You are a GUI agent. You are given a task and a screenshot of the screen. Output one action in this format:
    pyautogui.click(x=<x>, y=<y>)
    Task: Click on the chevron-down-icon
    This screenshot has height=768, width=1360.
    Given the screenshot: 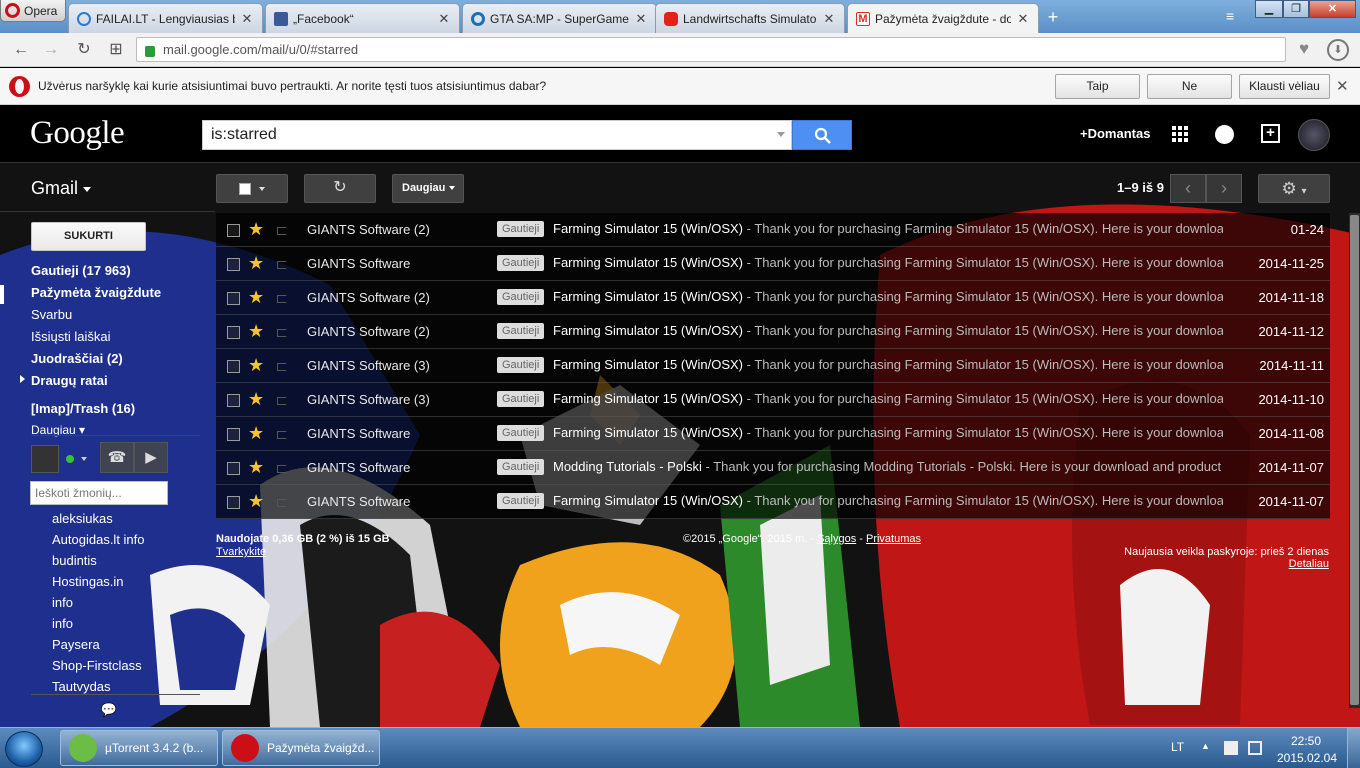 What is the action you would take?
    pyautogui.click(x=84, y=459)
    